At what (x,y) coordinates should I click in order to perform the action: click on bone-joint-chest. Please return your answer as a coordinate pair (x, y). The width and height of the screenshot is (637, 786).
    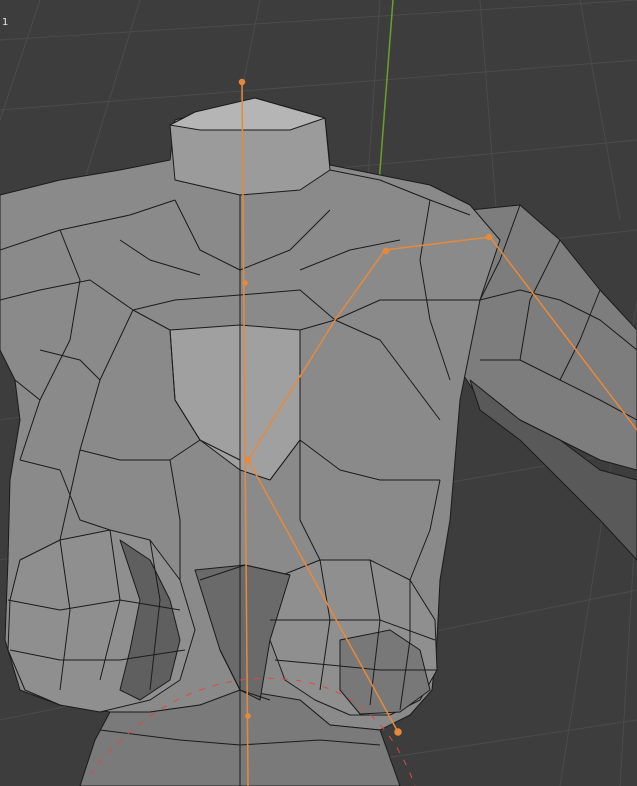
    Looking at the image, I should click on (248, 460).